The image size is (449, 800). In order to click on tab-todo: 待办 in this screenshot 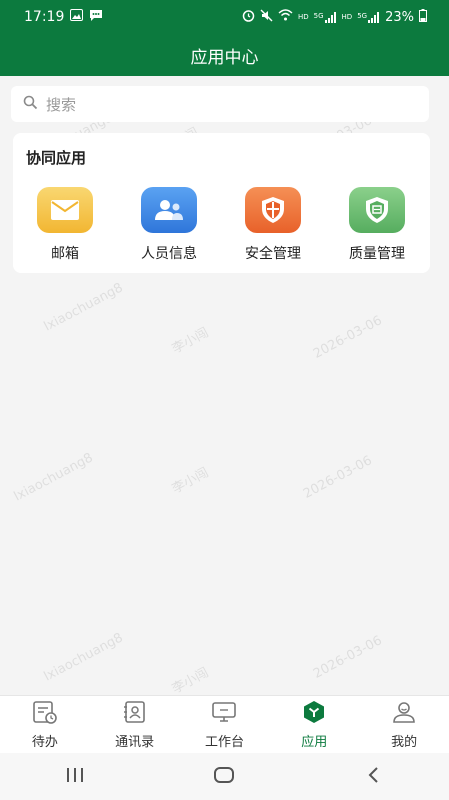, I will do `click(45, 725)`.